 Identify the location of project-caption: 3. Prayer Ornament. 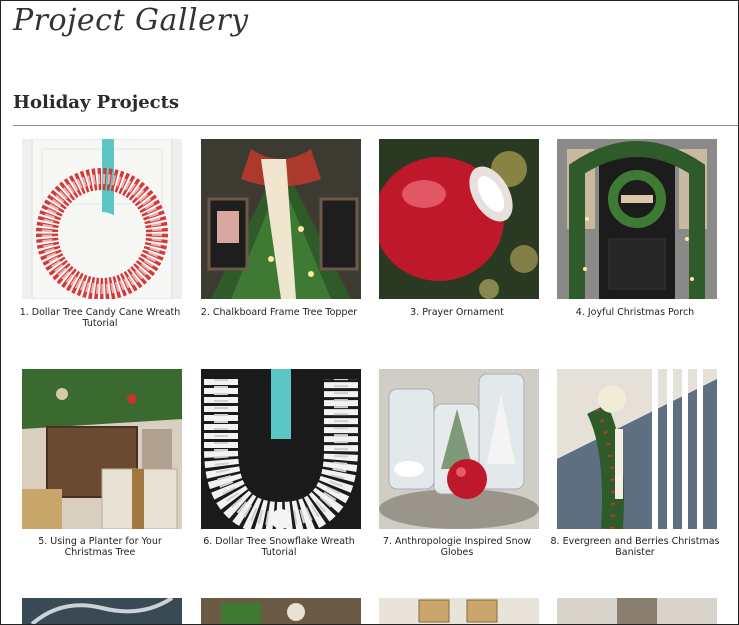
(457, 313).